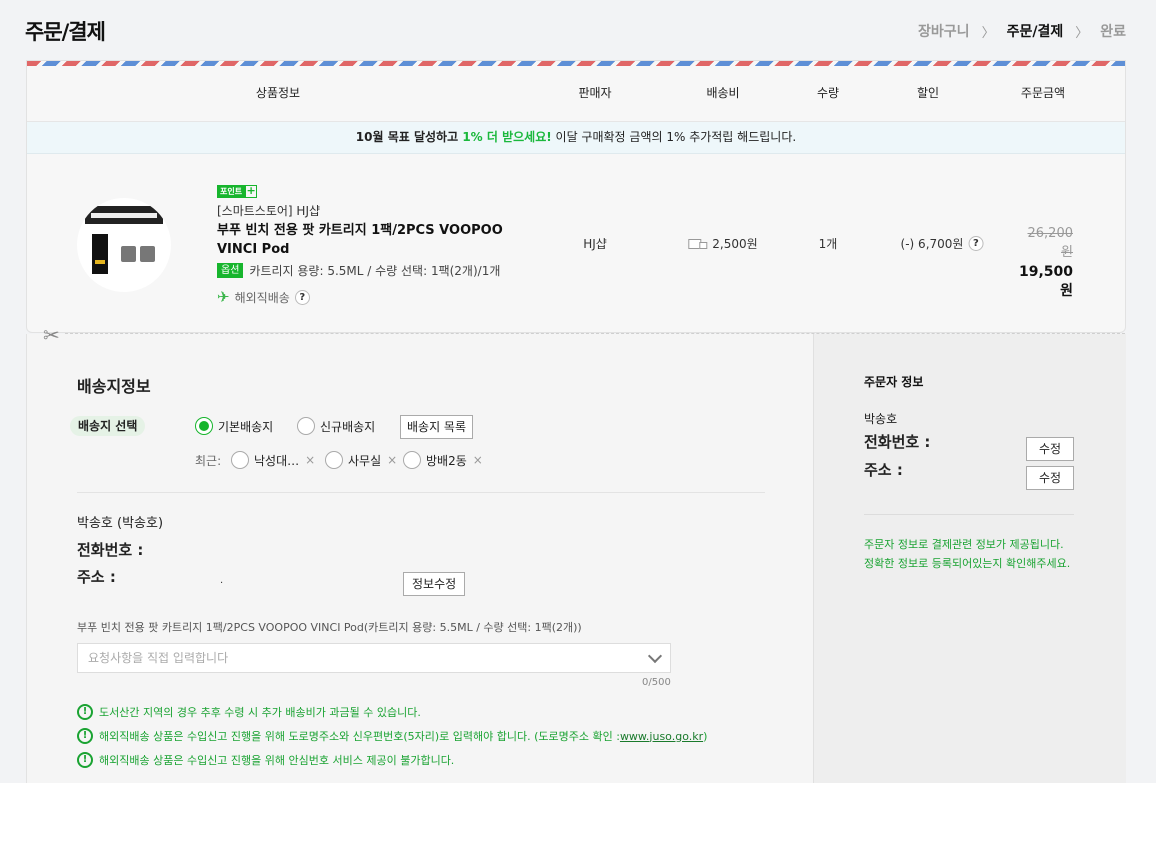 The height and width of the screenshot is (864, 1156). I want to click on scissors-icon: ✂, so click(51, 335).